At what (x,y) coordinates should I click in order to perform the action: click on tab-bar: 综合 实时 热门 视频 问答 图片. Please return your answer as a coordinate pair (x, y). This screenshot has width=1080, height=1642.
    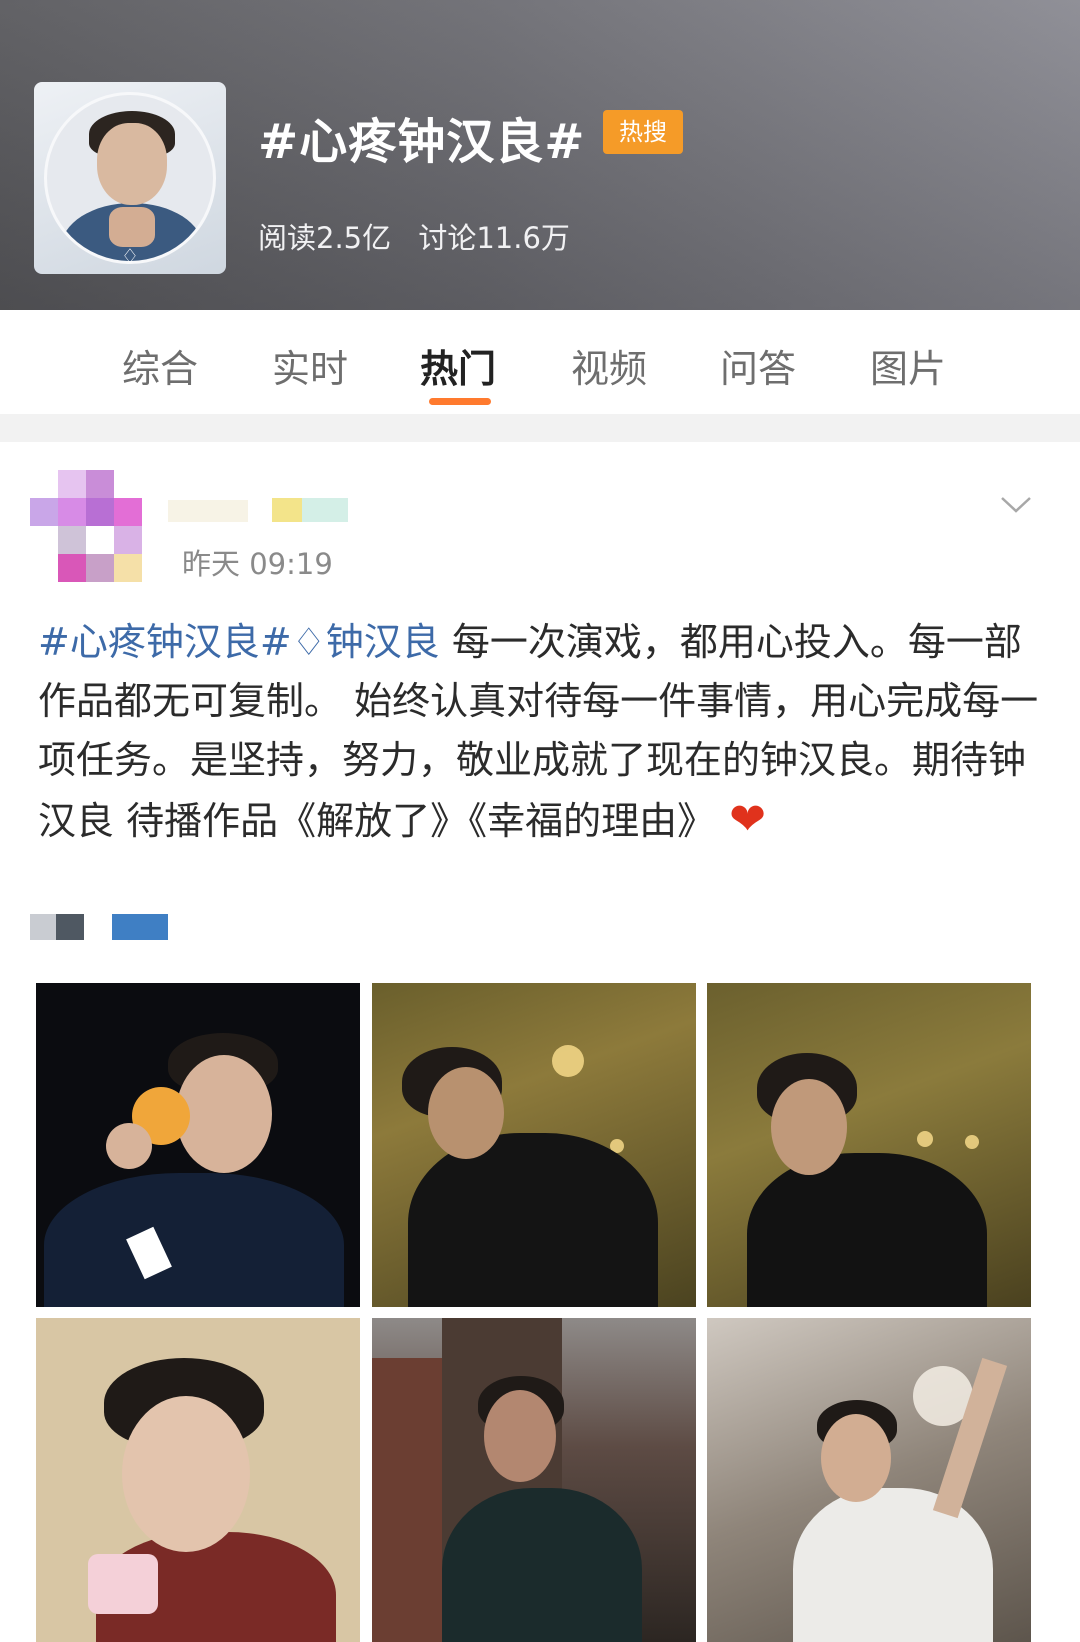
    Looking at the image, I should click on (540, 362).